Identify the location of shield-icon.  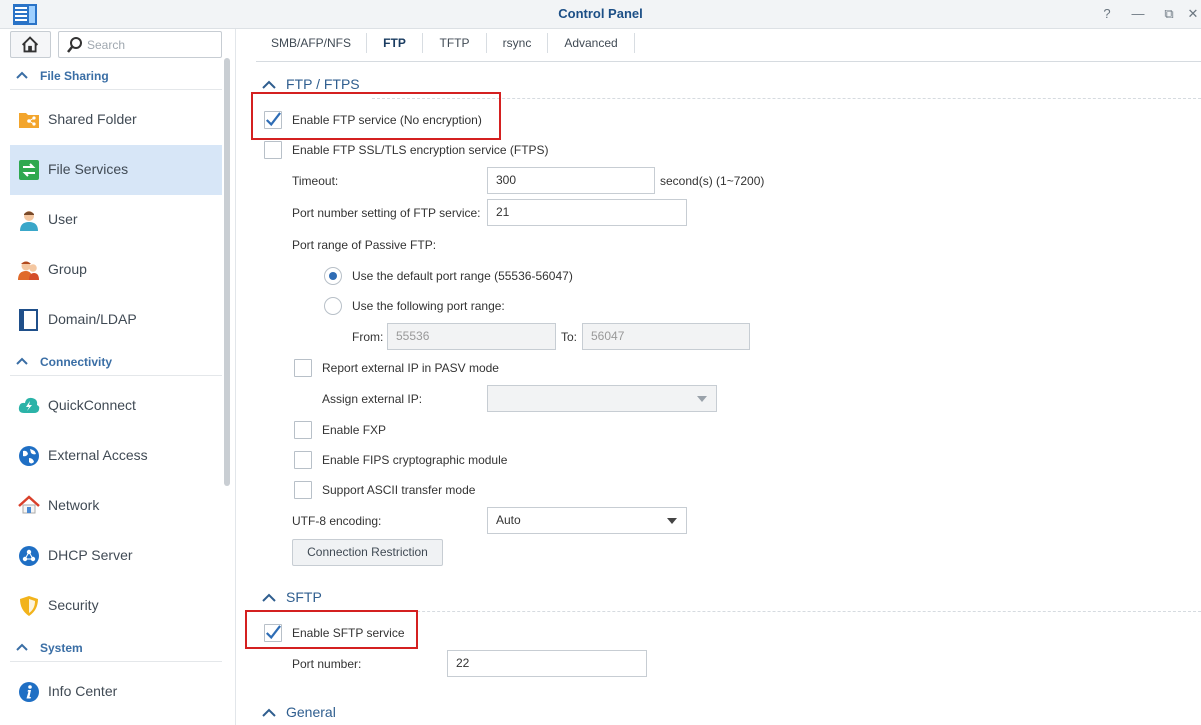
(29, 606).